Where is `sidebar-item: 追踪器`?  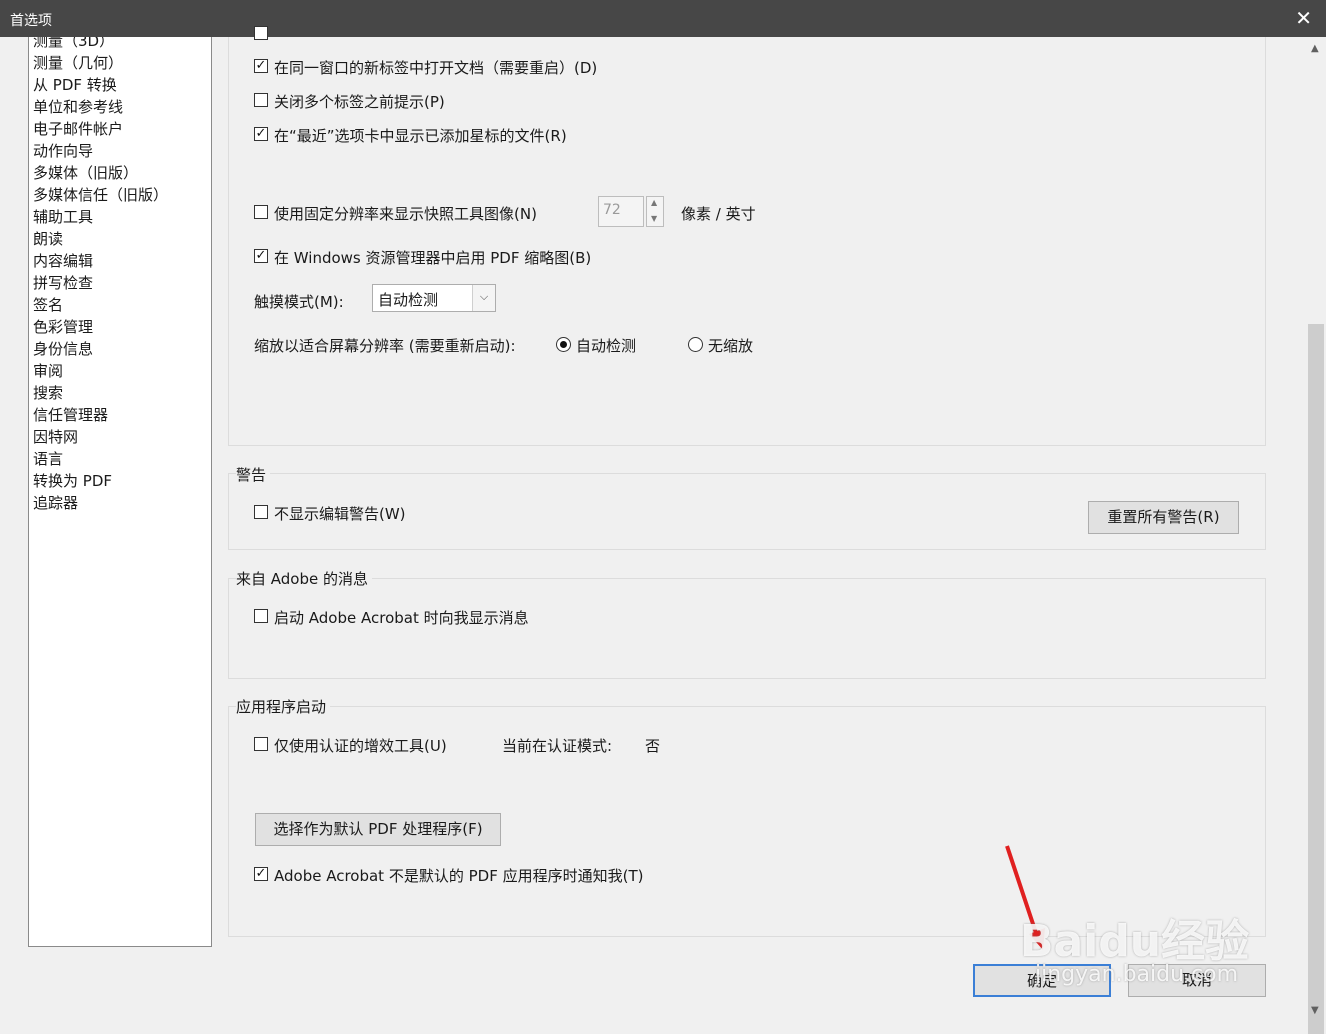 sidebar-item: 追踪器 is located at coordinates (55, 503).